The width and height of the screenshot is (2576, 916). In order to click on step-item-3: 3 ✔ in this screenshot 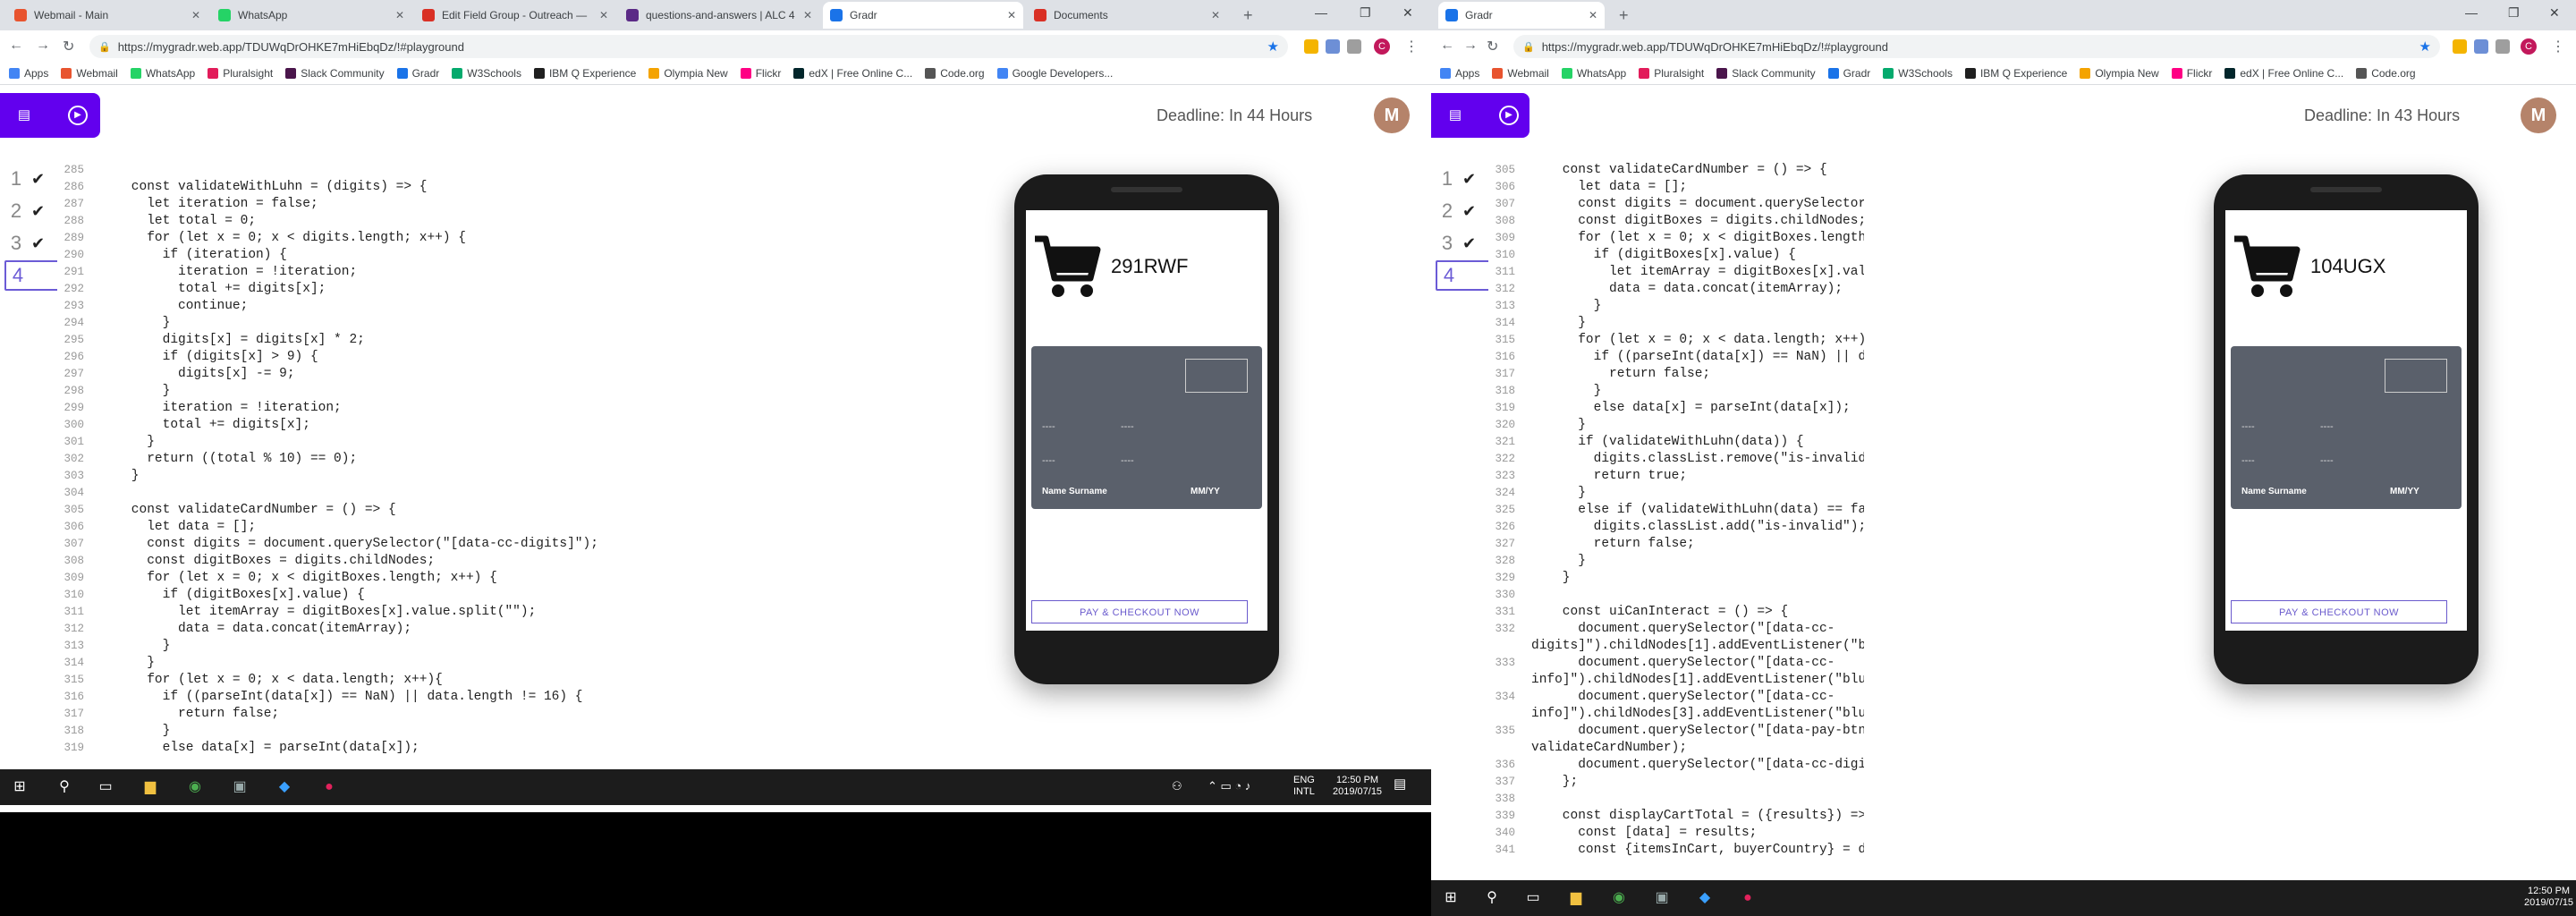, I will do `click(32, 243)`.